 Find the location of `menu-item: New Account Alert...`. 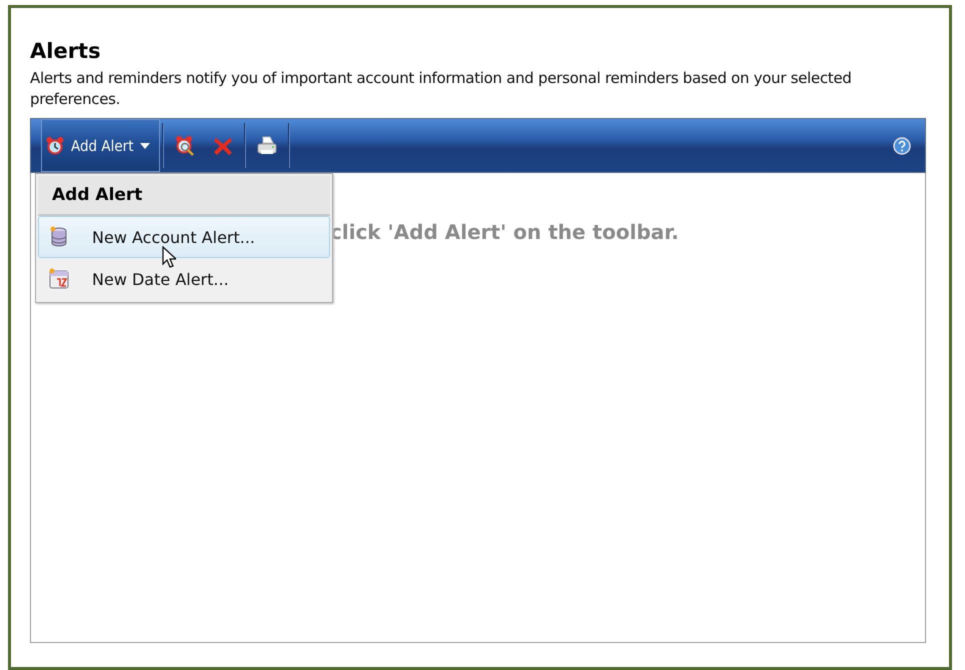

menu-item: New Account Alert... is located at coordinates (184, 237).